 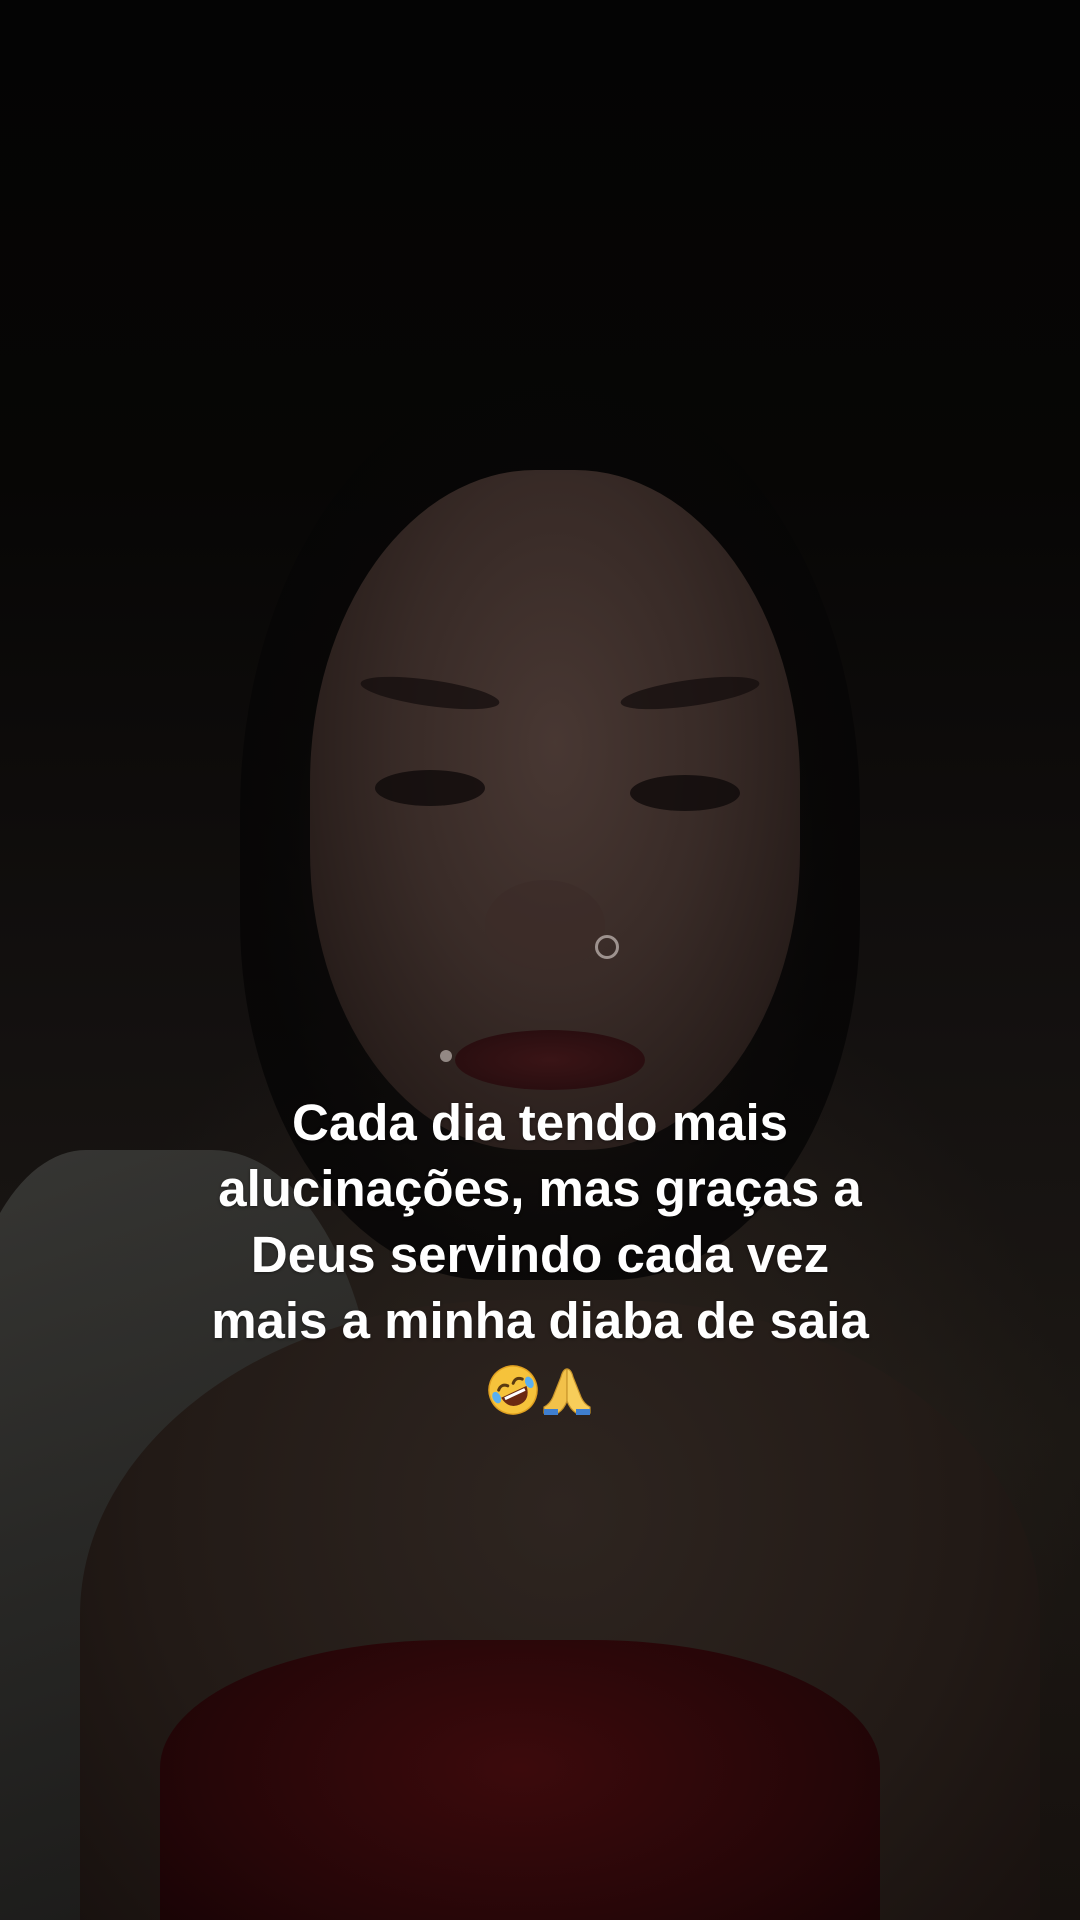 What do you see at coordinates (550, 1060) in the screenshot?
I see `lips` at bounding box center [550, 1060].